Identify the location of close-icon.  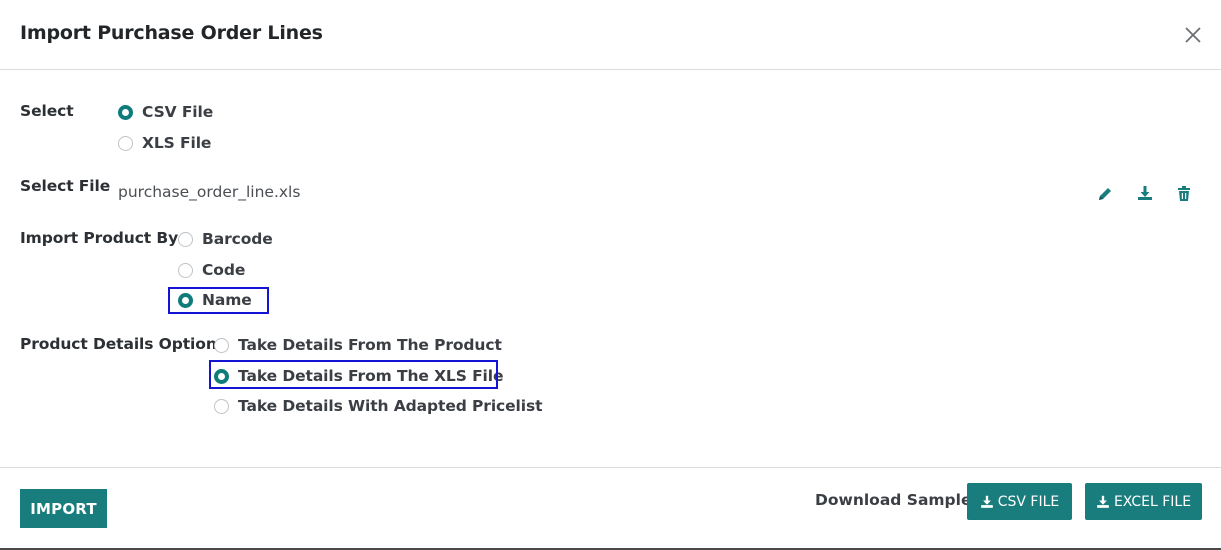
(1193, 35).